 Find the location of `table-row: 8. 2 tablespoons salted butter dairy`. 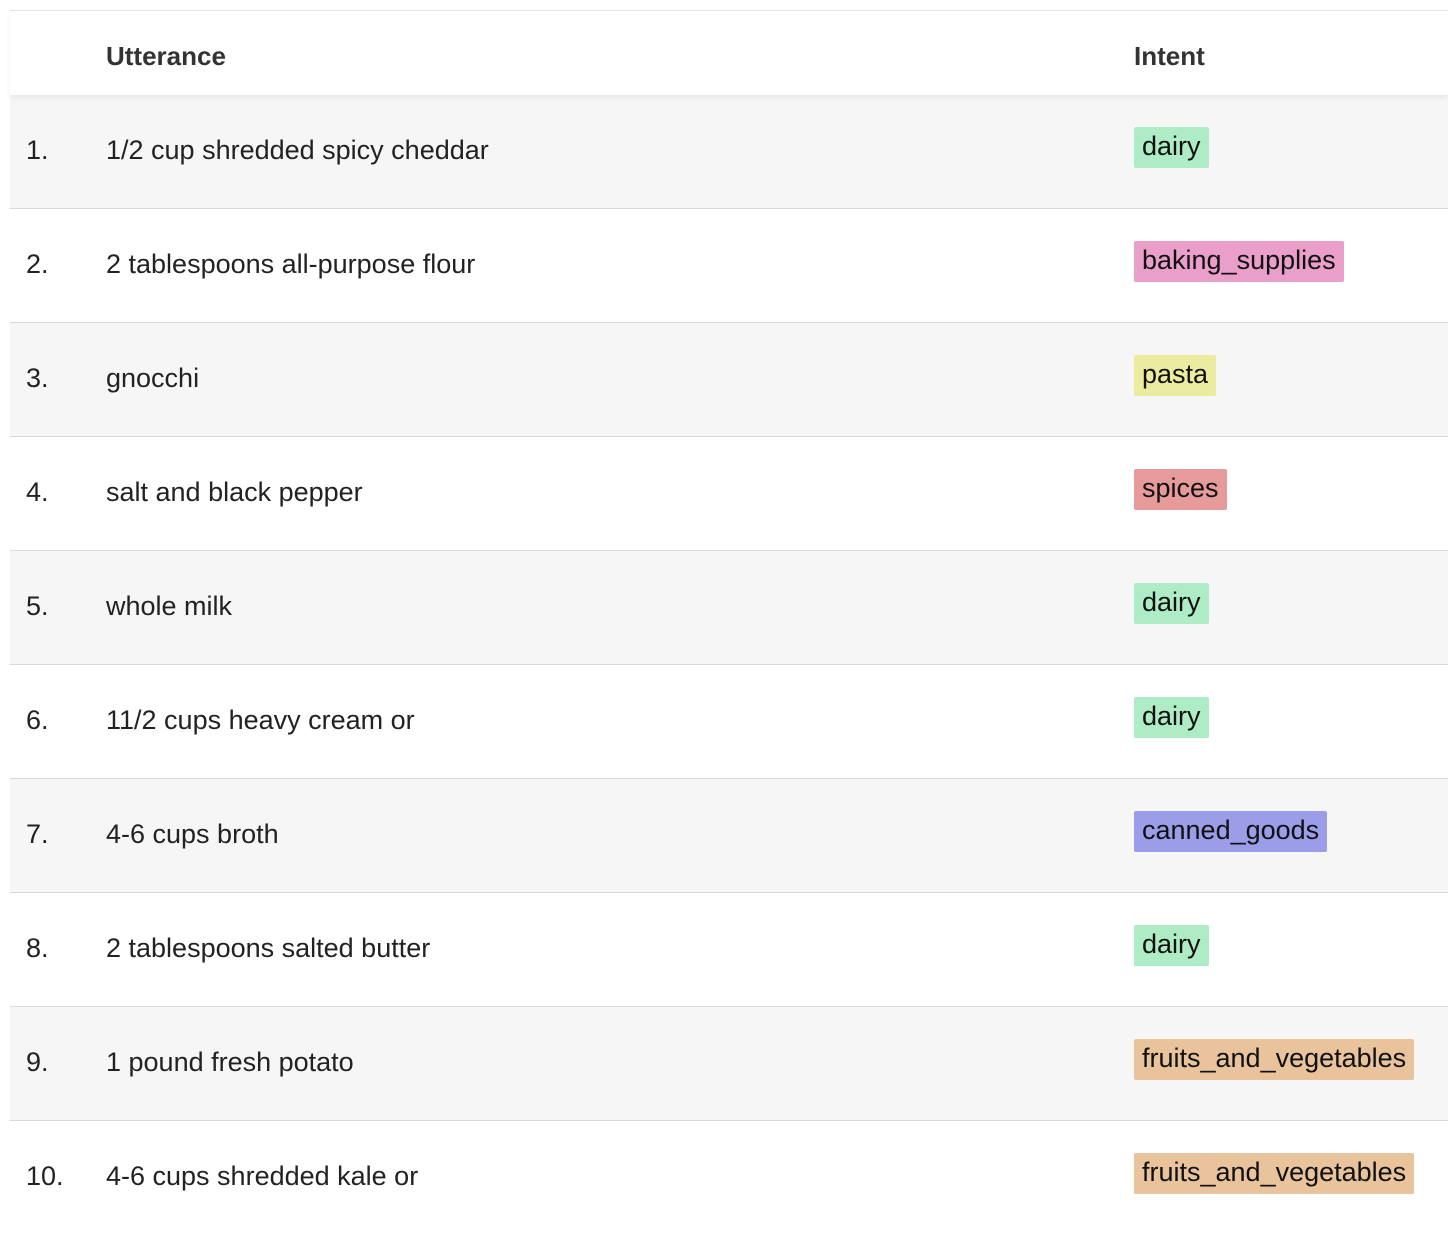

table-row: 8. 2 tablespoons salted butter dairy is located at coordinates (729, 950).